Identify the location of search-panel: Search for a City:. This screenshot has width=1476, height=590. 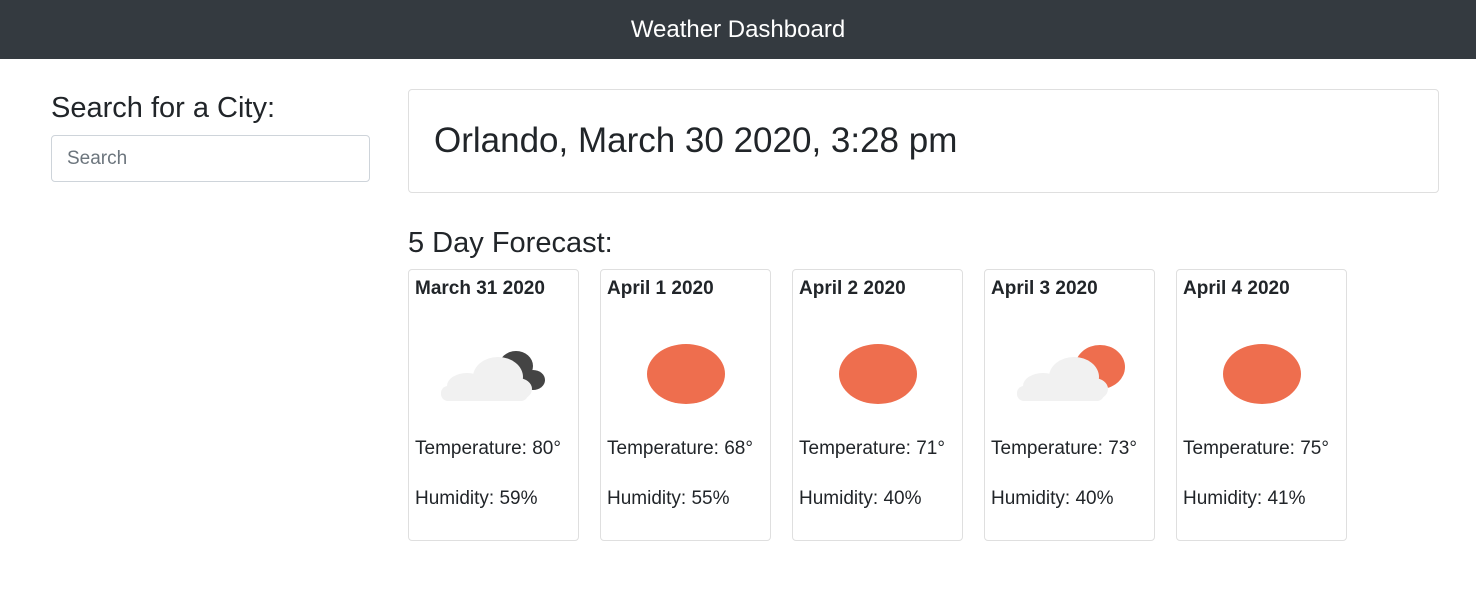
(210, 136).